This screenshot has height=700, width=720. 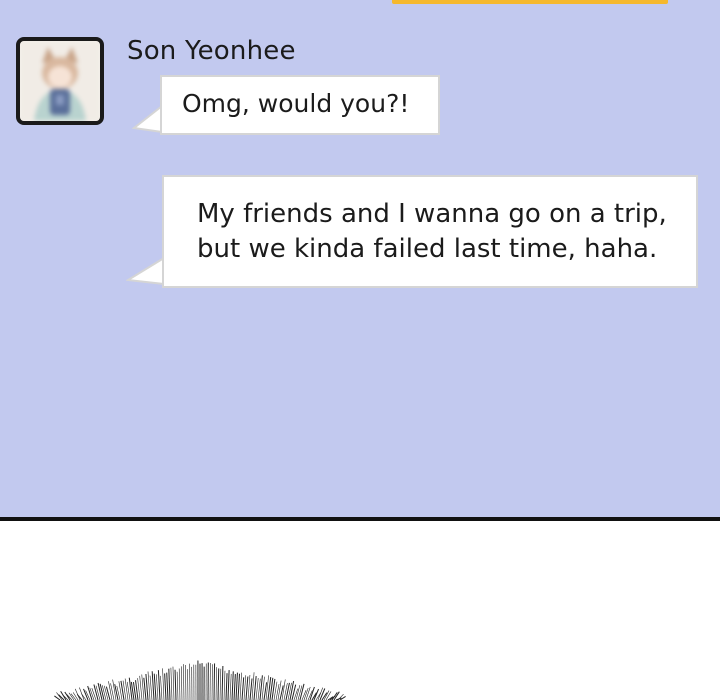 I want to click on bubble-tail, so click(x=146, y=271).